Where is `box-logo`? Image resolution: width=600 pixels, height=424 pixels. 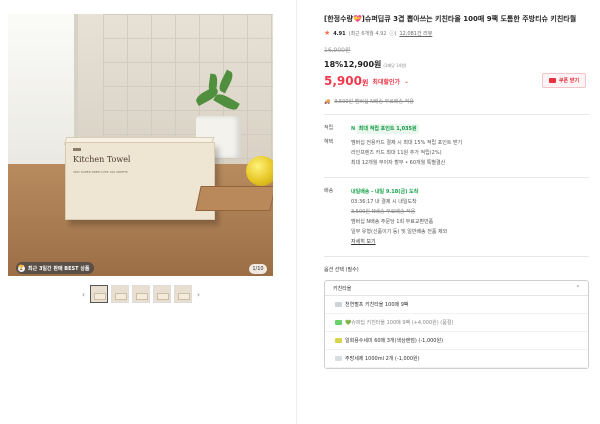 box-logo is located at coordinates (77, 149).